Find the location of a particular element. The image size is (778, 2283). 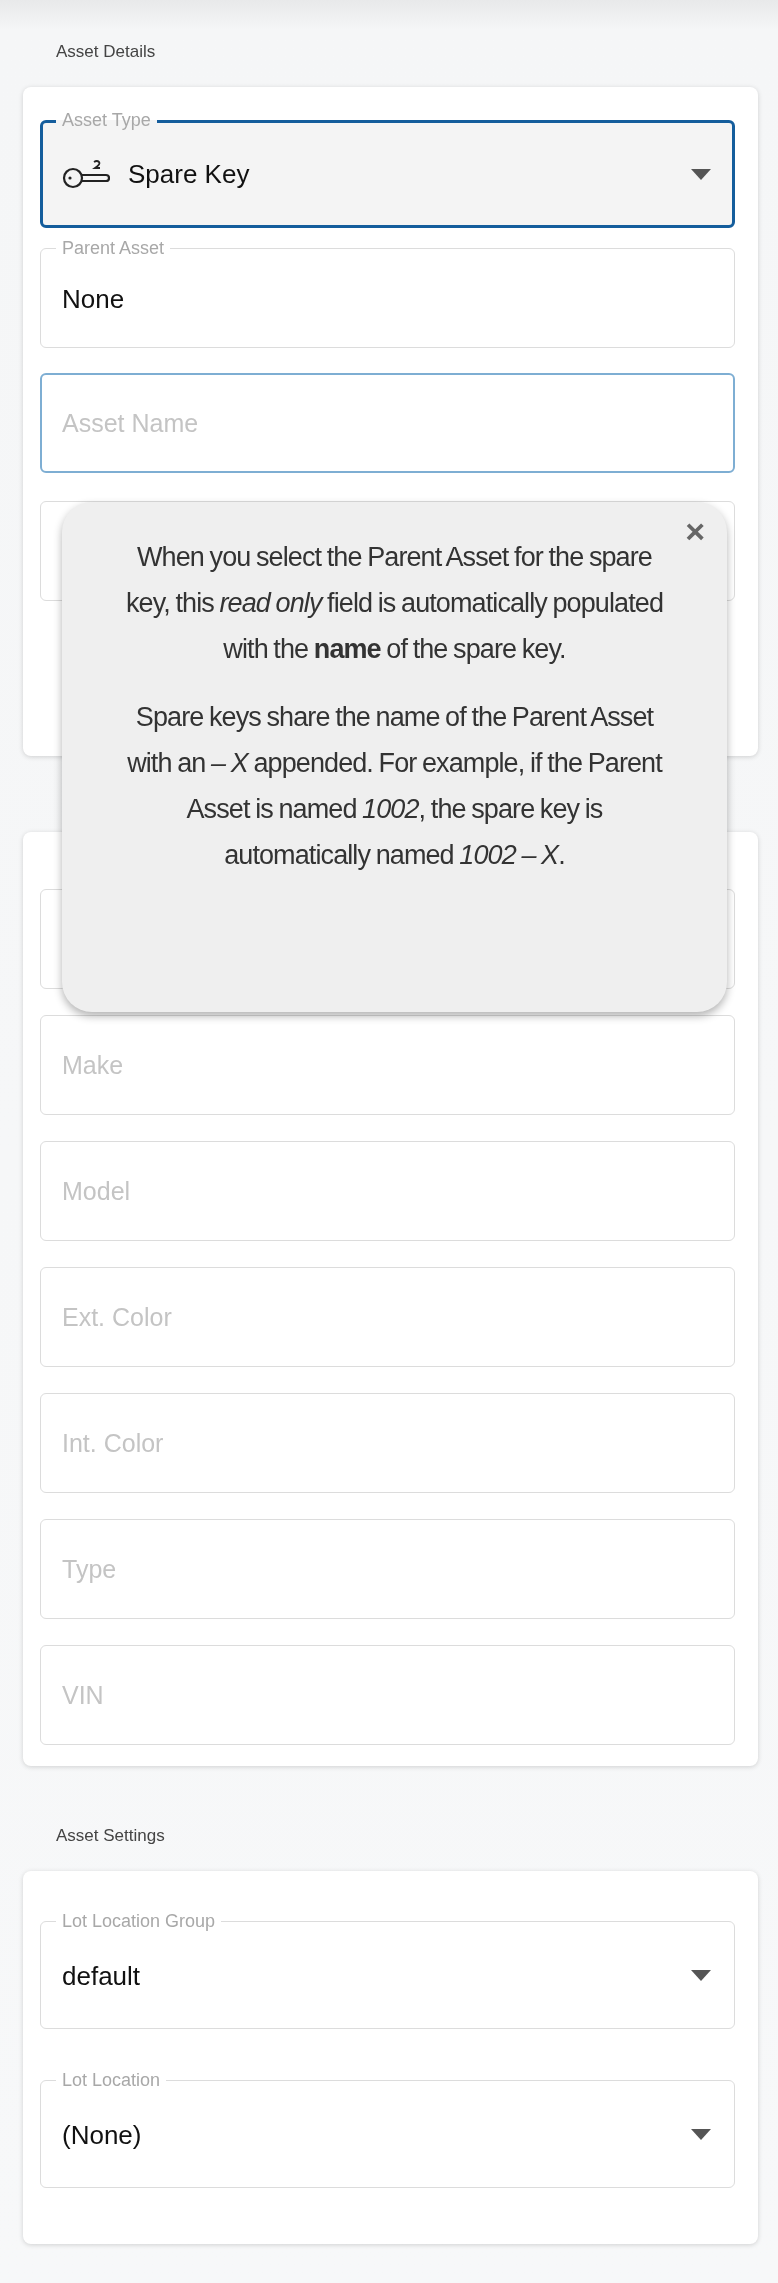

help-text: When you select the Parent Asset for the spare key, this read only field is automatically populated with the name of the spare key. is located at coordinates (394, 603).